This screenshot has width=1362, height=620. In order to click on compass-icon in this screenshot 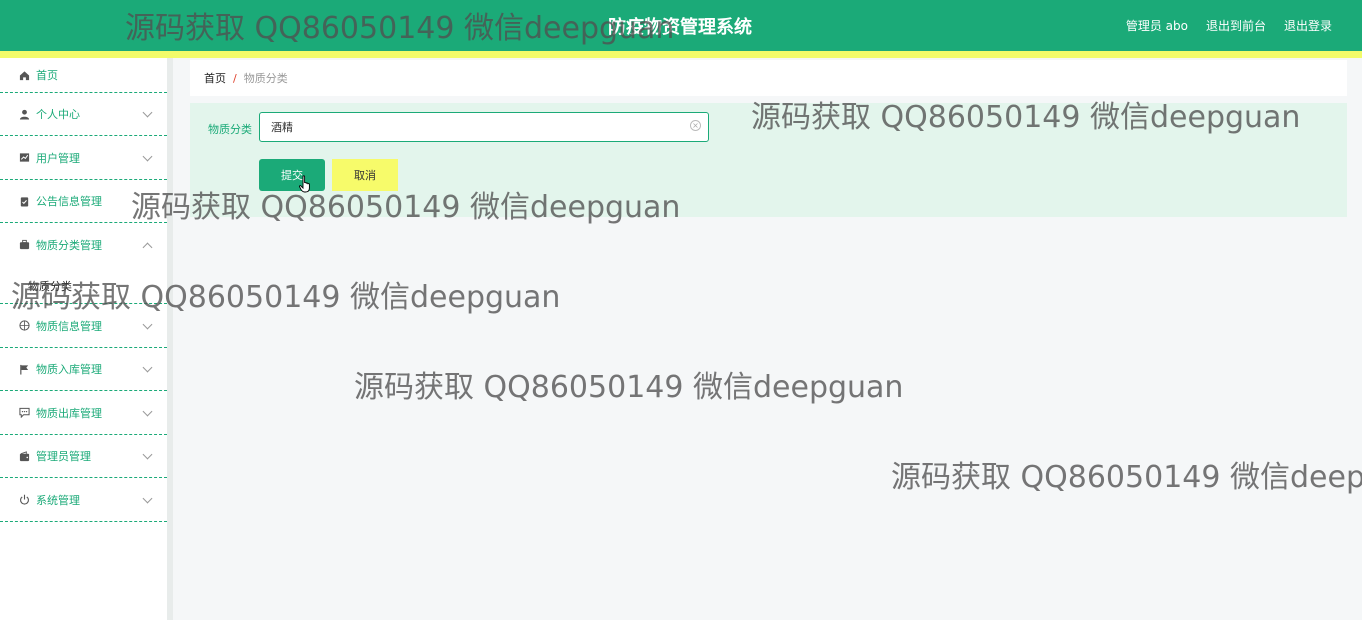, I will do `click(24, 326)`.